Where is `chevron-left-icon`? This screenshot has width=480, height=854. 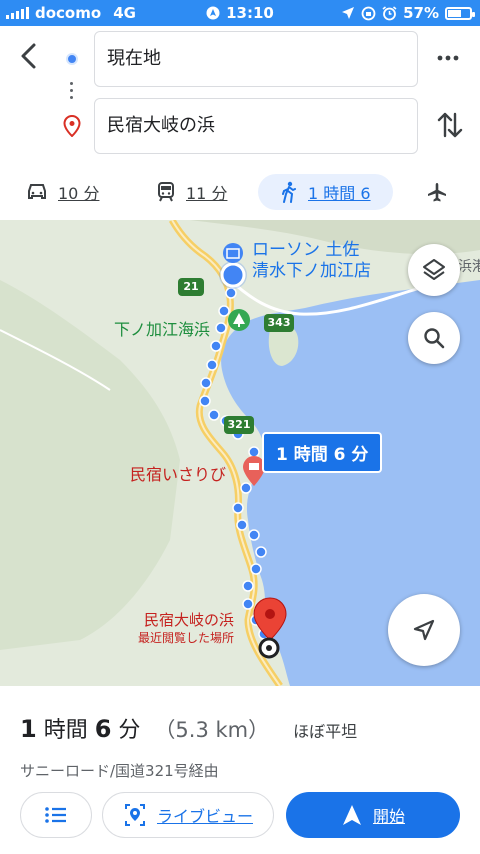 chevron-left-icon is located at coordinates (28, 56).